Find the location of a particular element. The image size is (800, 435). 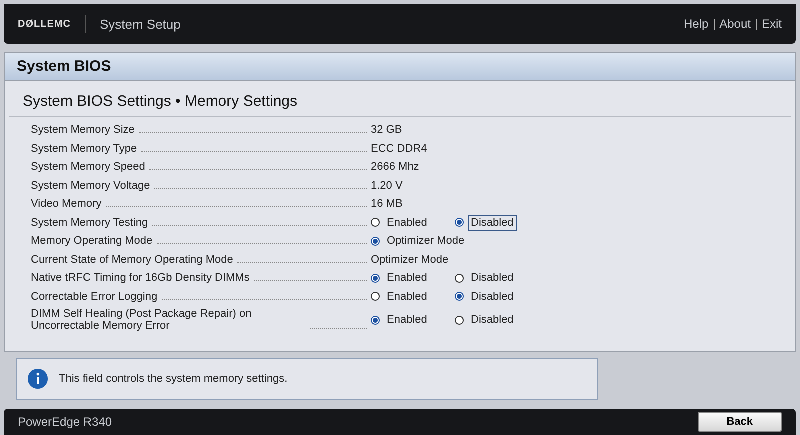

setting-value: 16 MB is located at coordinates (387, 204).